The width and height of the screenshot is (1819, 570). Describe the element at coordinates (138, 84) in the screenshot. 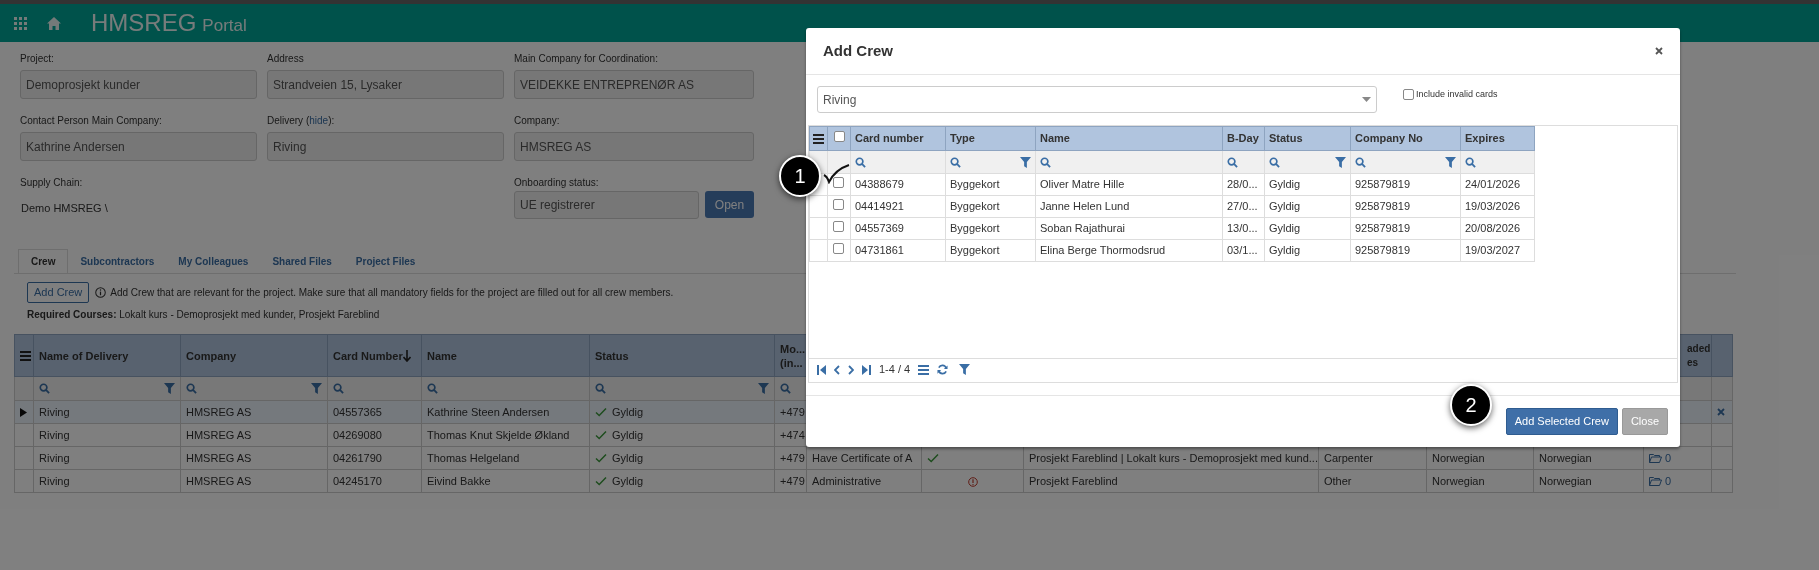

I see `input-field: Demoprosjekt kunder` at that location.